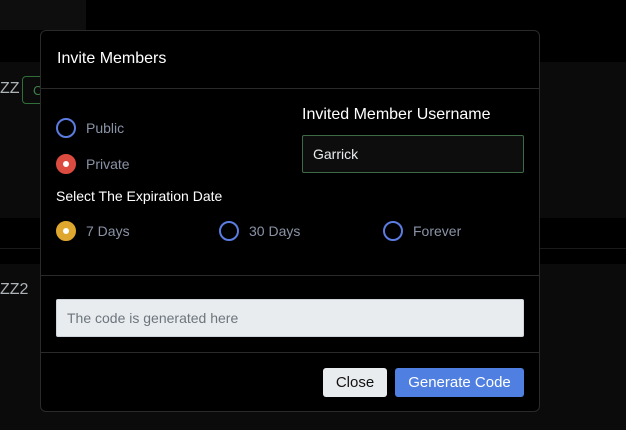 Image resolution: width=626 pixels, height=430 pixels. Describe the element at coordinates (43, 15) in the screenshot. I see `background-topbar` at that location.